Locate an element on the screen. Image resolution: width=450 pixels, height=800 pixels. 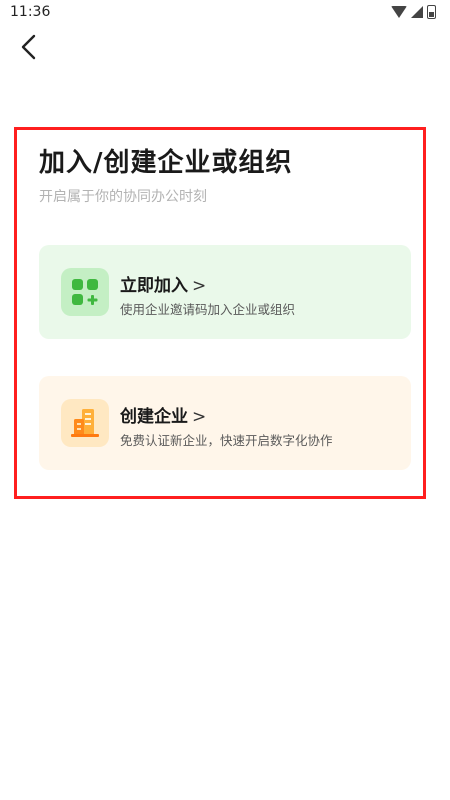
create-enterprise-title: 创建企业 > is located at coordinates (163, 414).